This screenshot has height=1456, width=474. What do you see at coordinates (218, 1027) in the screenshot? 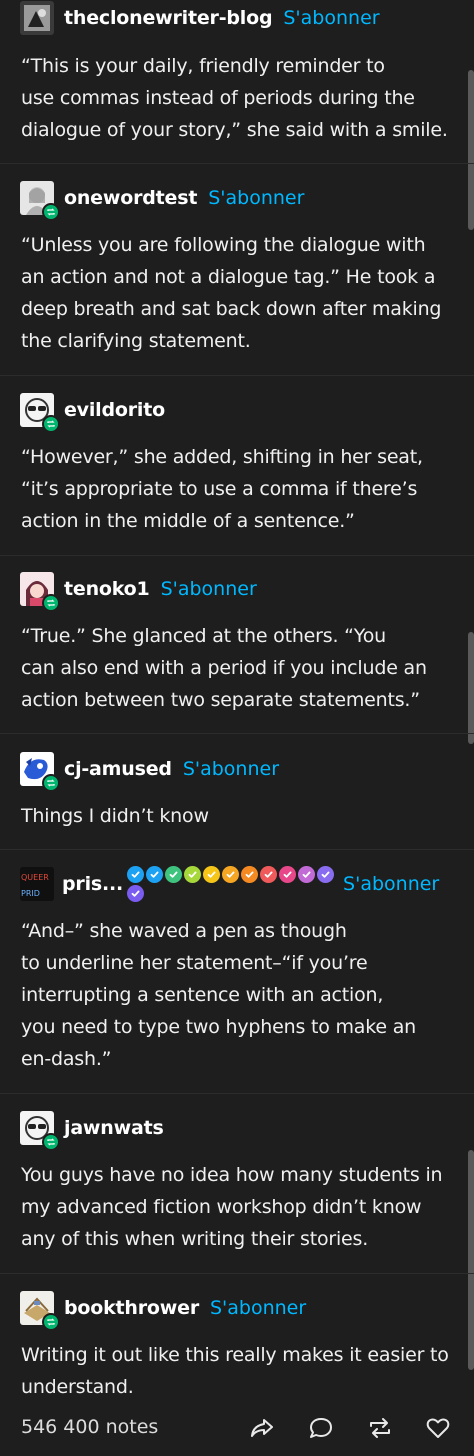
I see `text-line: you need to type two hyphens to make an` at bounding box center [218, 1027].